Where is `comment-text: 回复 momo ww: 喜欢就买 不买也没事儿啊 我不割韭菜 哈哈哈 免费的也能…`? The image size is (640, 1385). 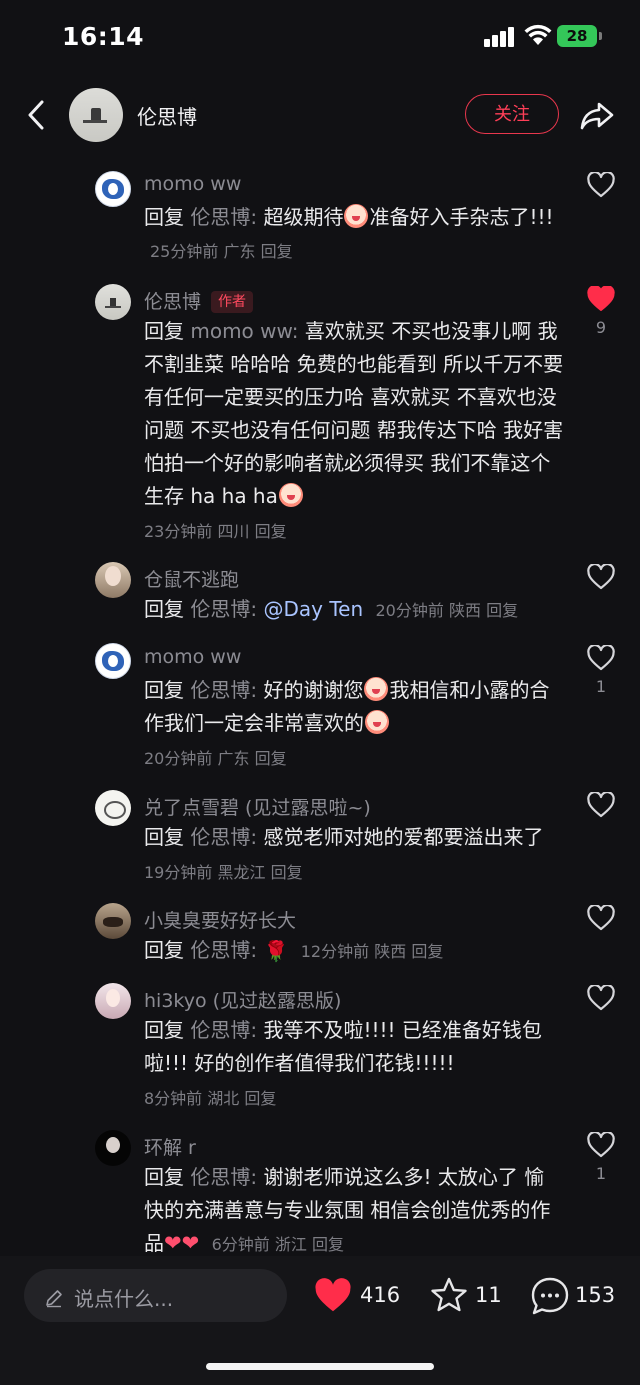
comment-text: 回复 momo ww: 喜欢就买 不买也没事儿啊 我不割韭菜 哈哈哈 免费的也能… is located at coordinates (354, 413).